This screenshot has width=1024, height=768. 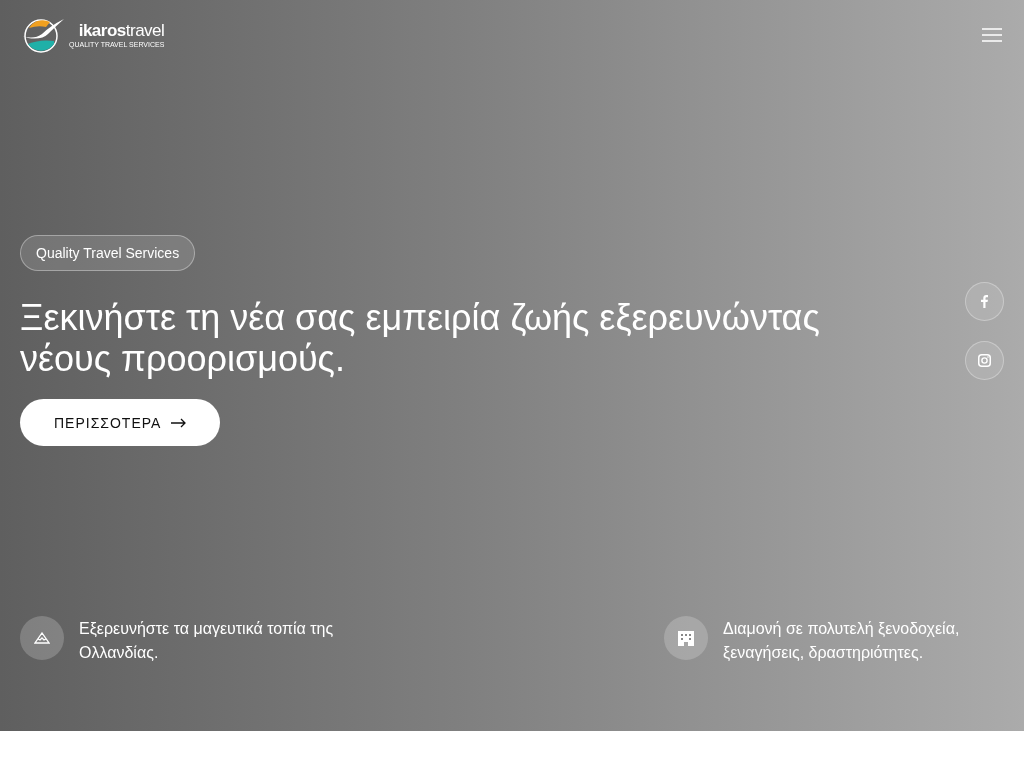 What do you see at coordinates (420, 338) in the screenshot?
I see `hero-heading: Ξεκινήστε τη νέα σας εμπειρία ζωής εξερευνώντας νέους προορισμούς.` at bounding box center [420, 338].